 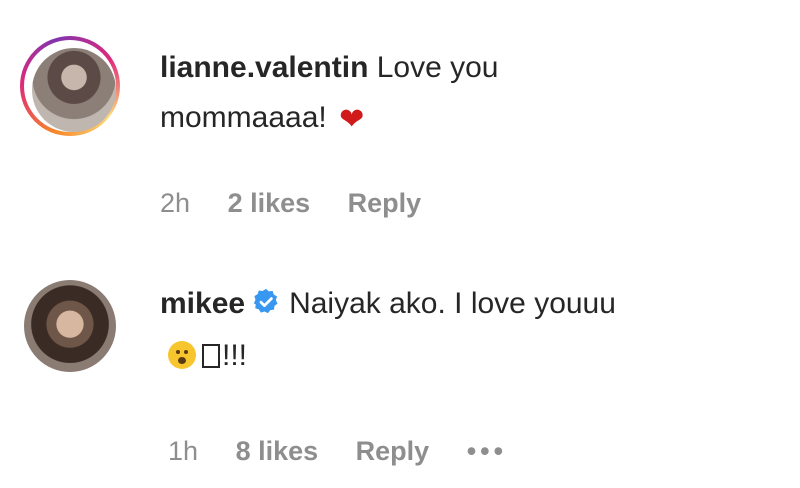 I want to click on comment-line-1: lianne.valentin Love you, so click(x=329, y=68).